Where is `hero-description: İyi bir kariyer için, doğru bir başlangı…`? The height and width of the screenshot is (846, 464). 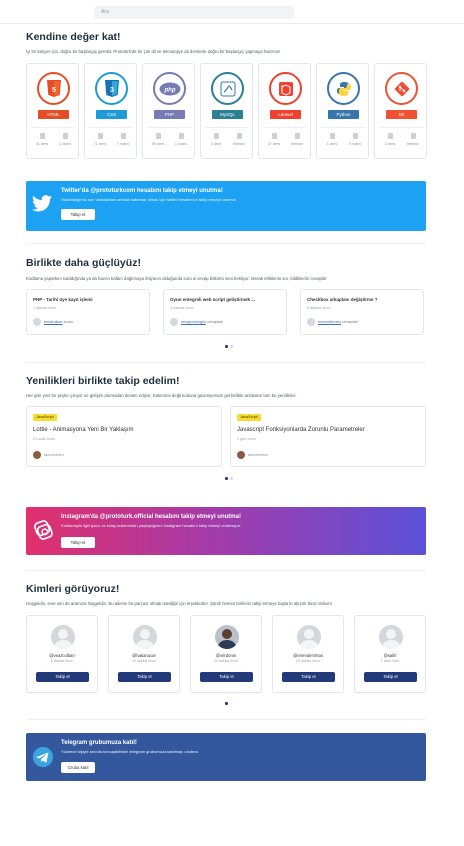 hero-description: İyi bir kariyer için, doğru bir başlangı… is located at coordinates (153, 51).